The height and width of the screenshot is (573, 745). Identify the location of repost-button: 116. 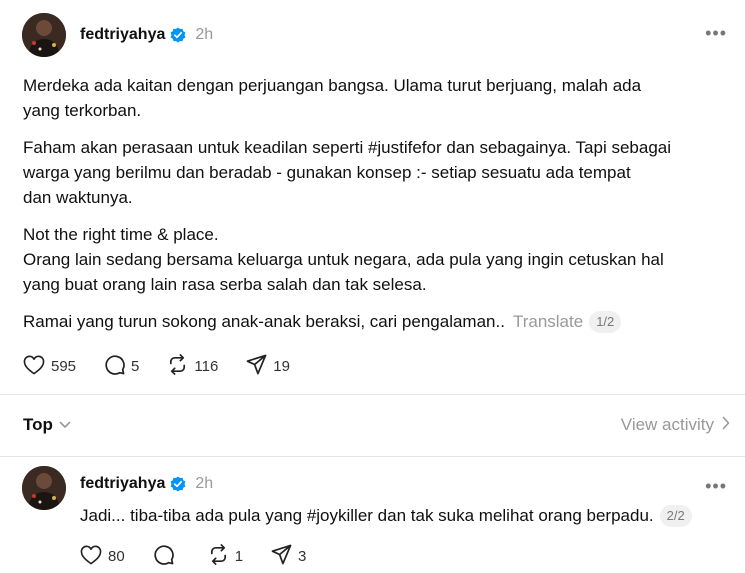
(192, 366).